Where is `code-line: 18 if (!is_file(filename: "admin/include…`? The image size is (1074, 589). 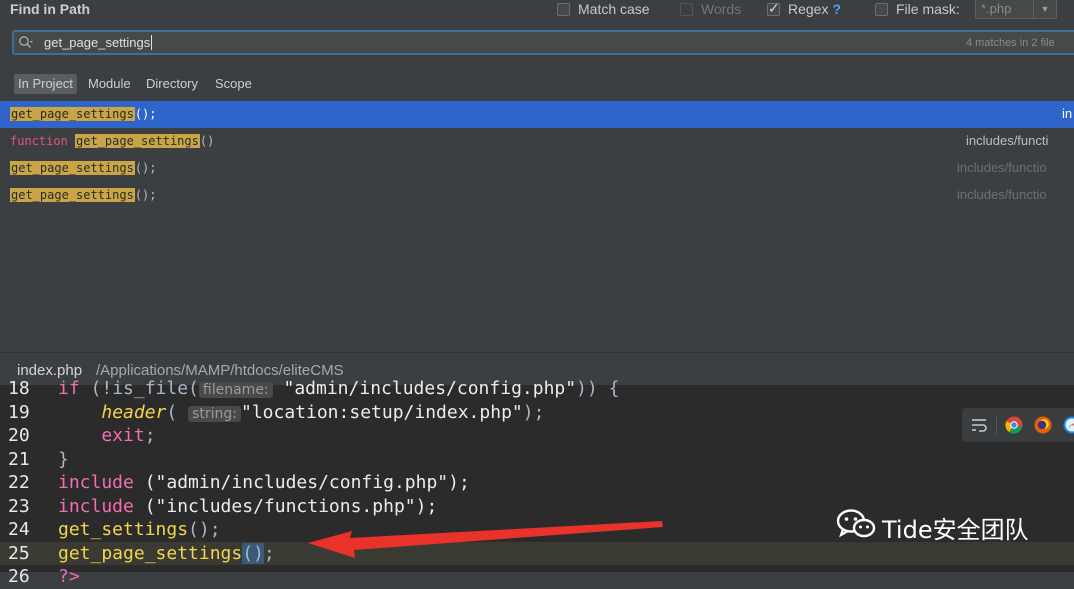
code-line: 18 if (!is_file(filename: "admin/include… is located at coordinates (537, 389).